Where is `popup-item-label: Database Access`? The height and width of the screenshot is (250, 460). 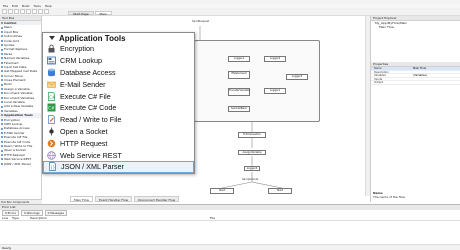 popup-item-label: Database Access is located at coordinates (88, 72).